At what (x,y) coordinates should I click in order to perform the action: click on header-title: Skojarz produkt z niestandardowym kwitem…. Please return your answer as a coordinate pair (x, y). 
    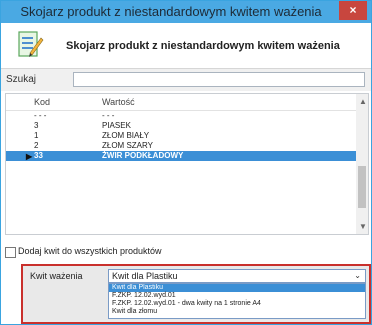
    Looking at the image, I should click on (203, 46).